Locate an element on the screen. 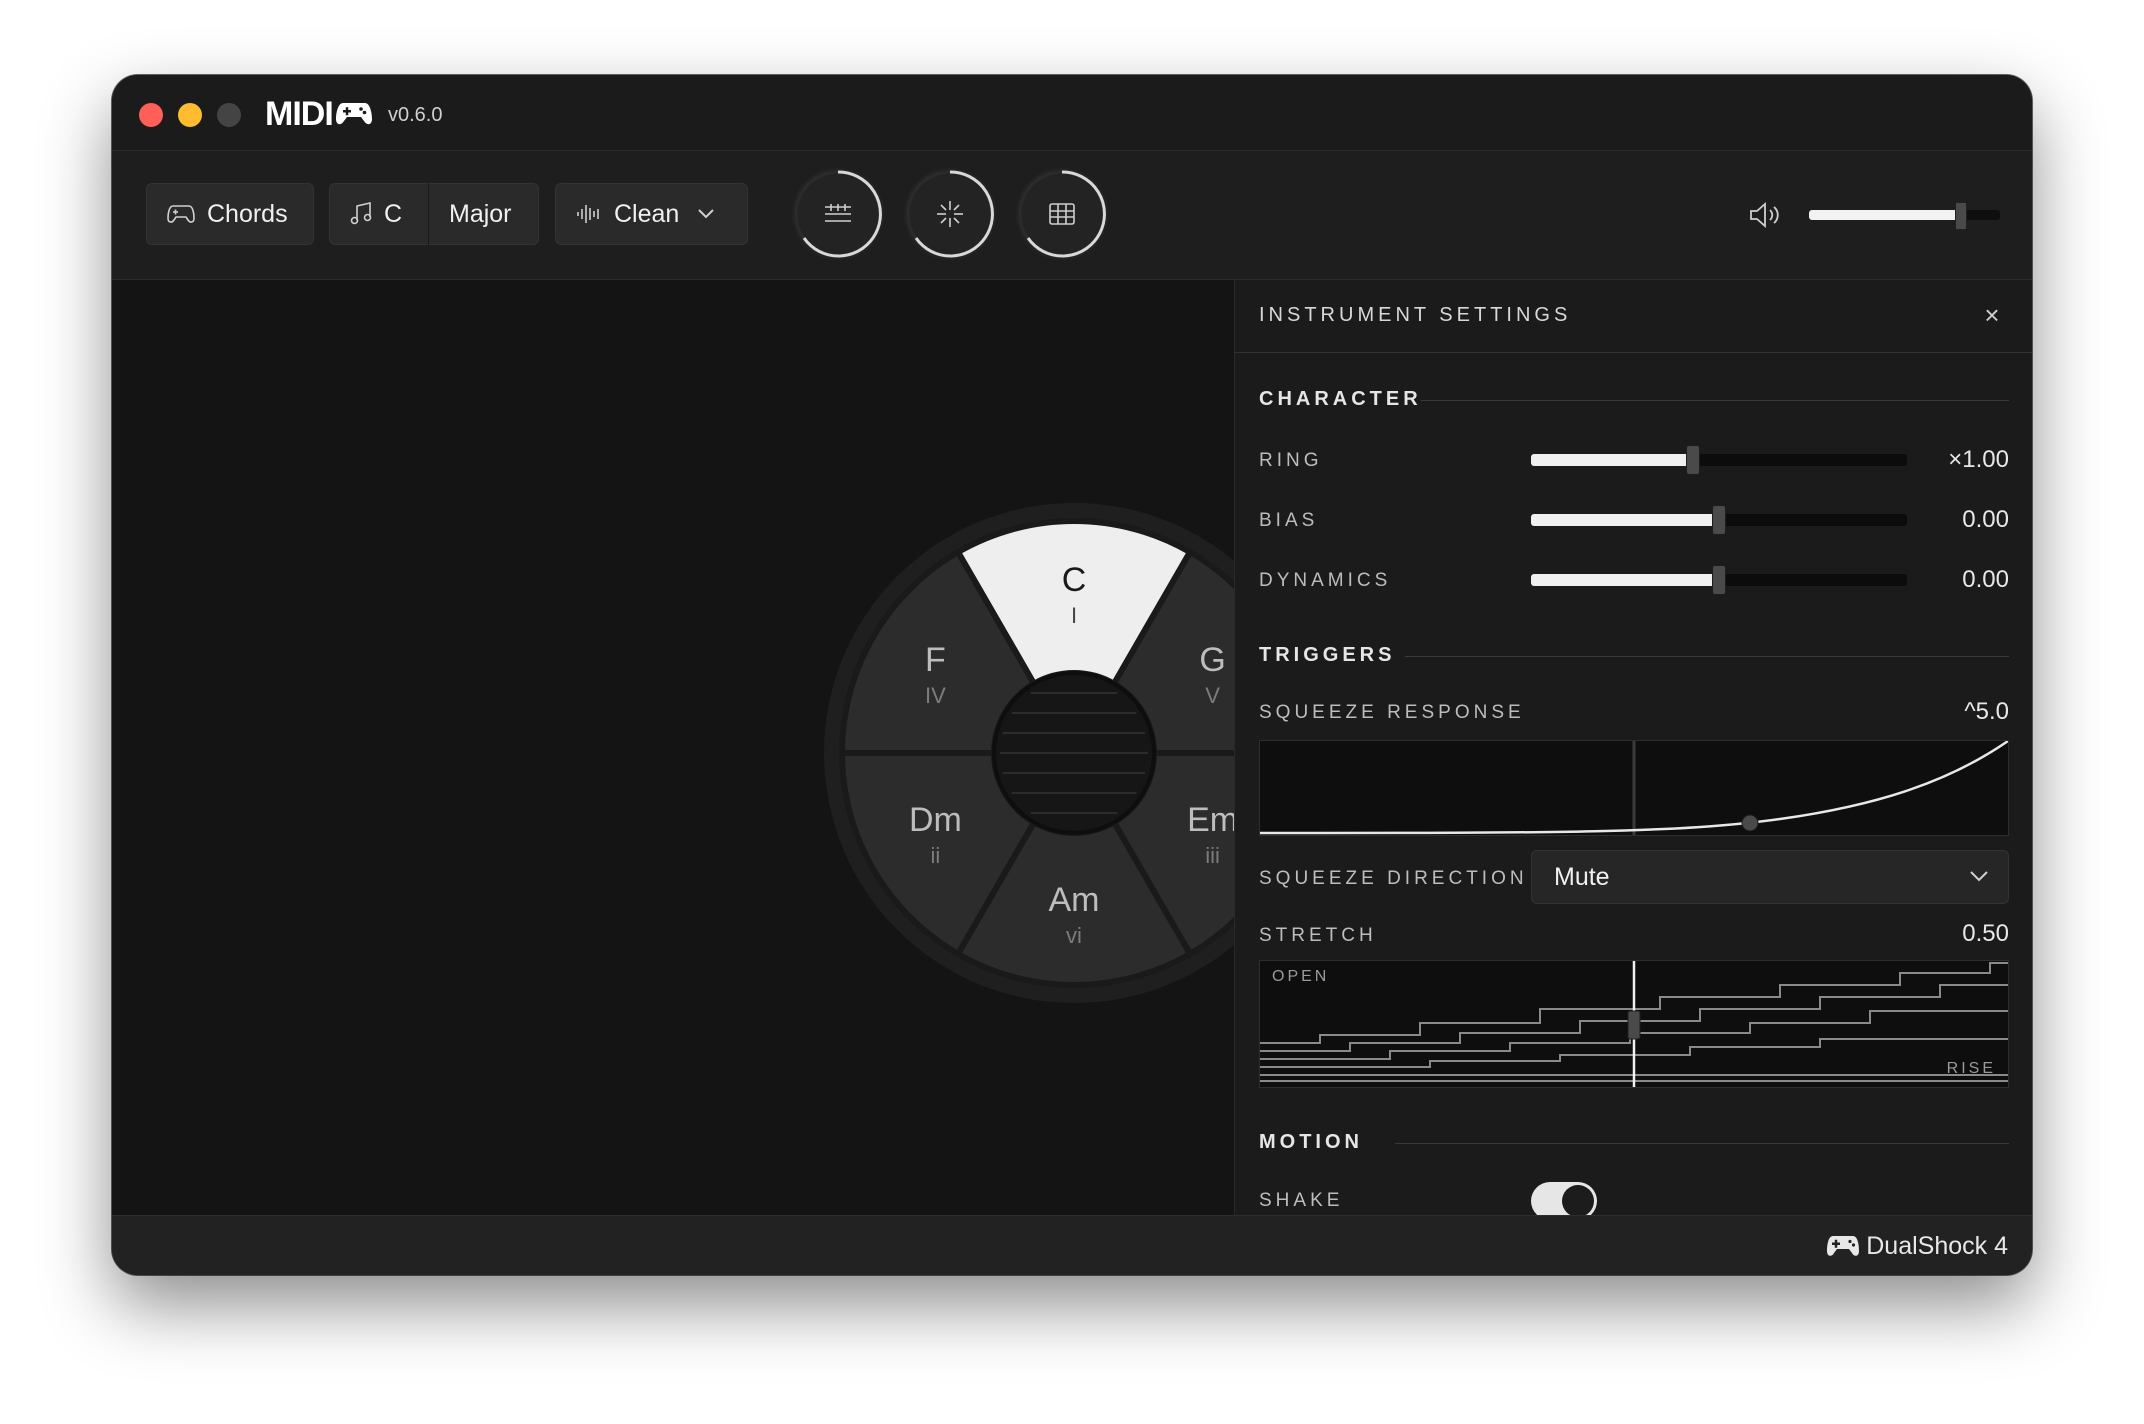 The image size is (2144, 1424). close-panel-button: × is located at coordinates (1992, 315).